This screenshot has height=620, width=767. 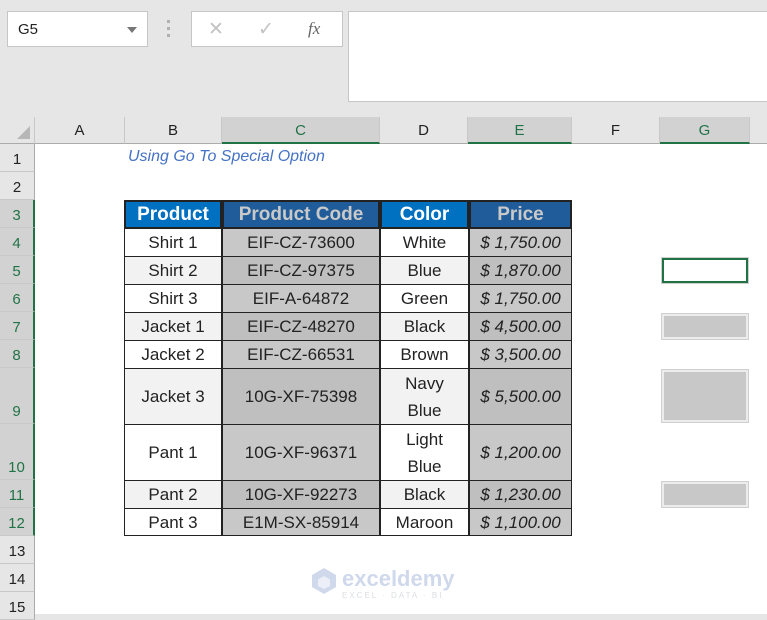 I want to click on row-header-11: 11, so click(x=17, y=494).